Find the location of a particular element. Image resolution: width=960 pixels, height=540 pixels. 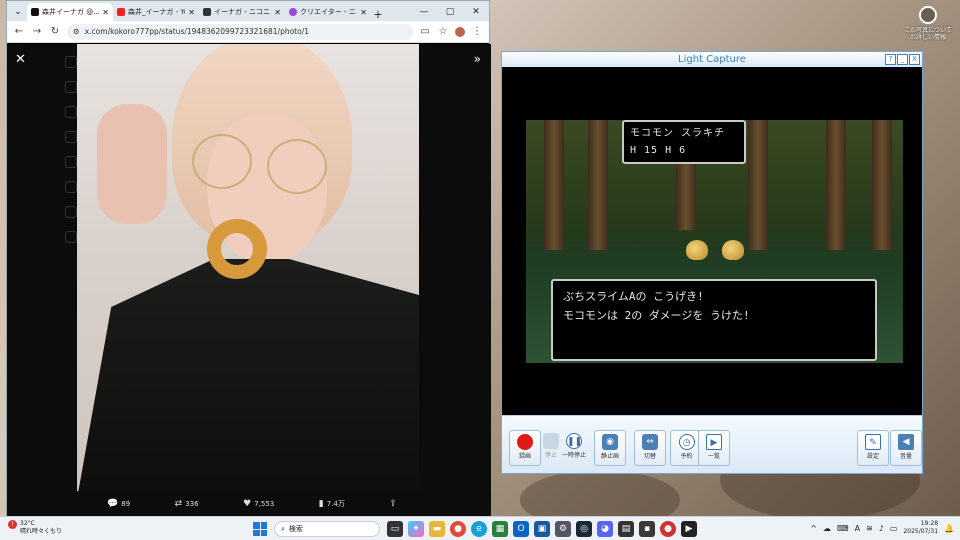

stop-icon is located at coordinates (551, 441).